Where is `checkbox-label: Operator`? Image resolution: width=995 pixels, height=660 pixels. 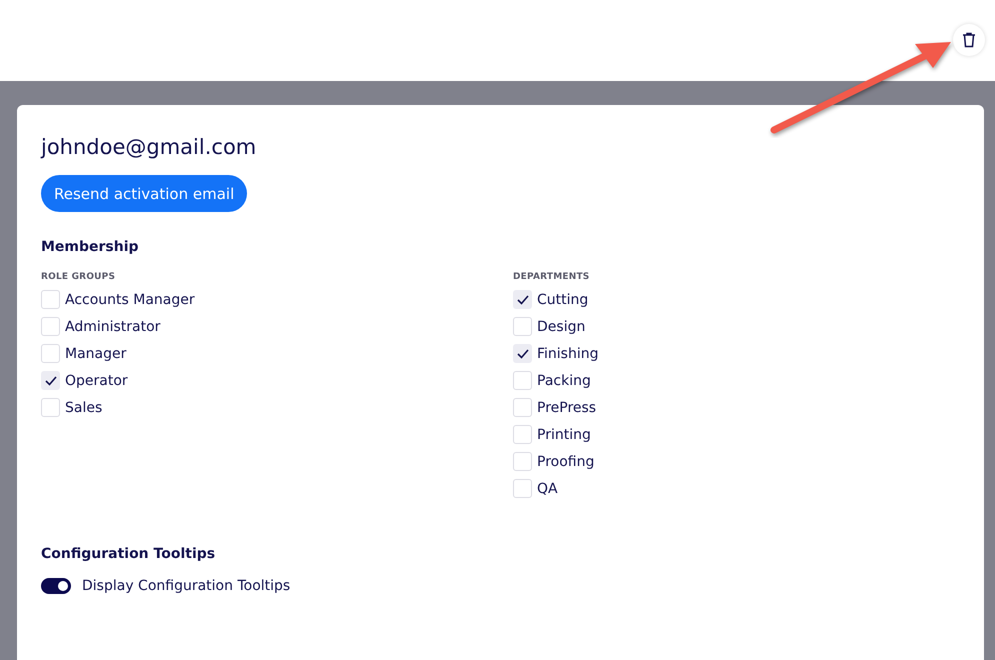
checkbox-label: Operator is located at coordinates (96, 380).